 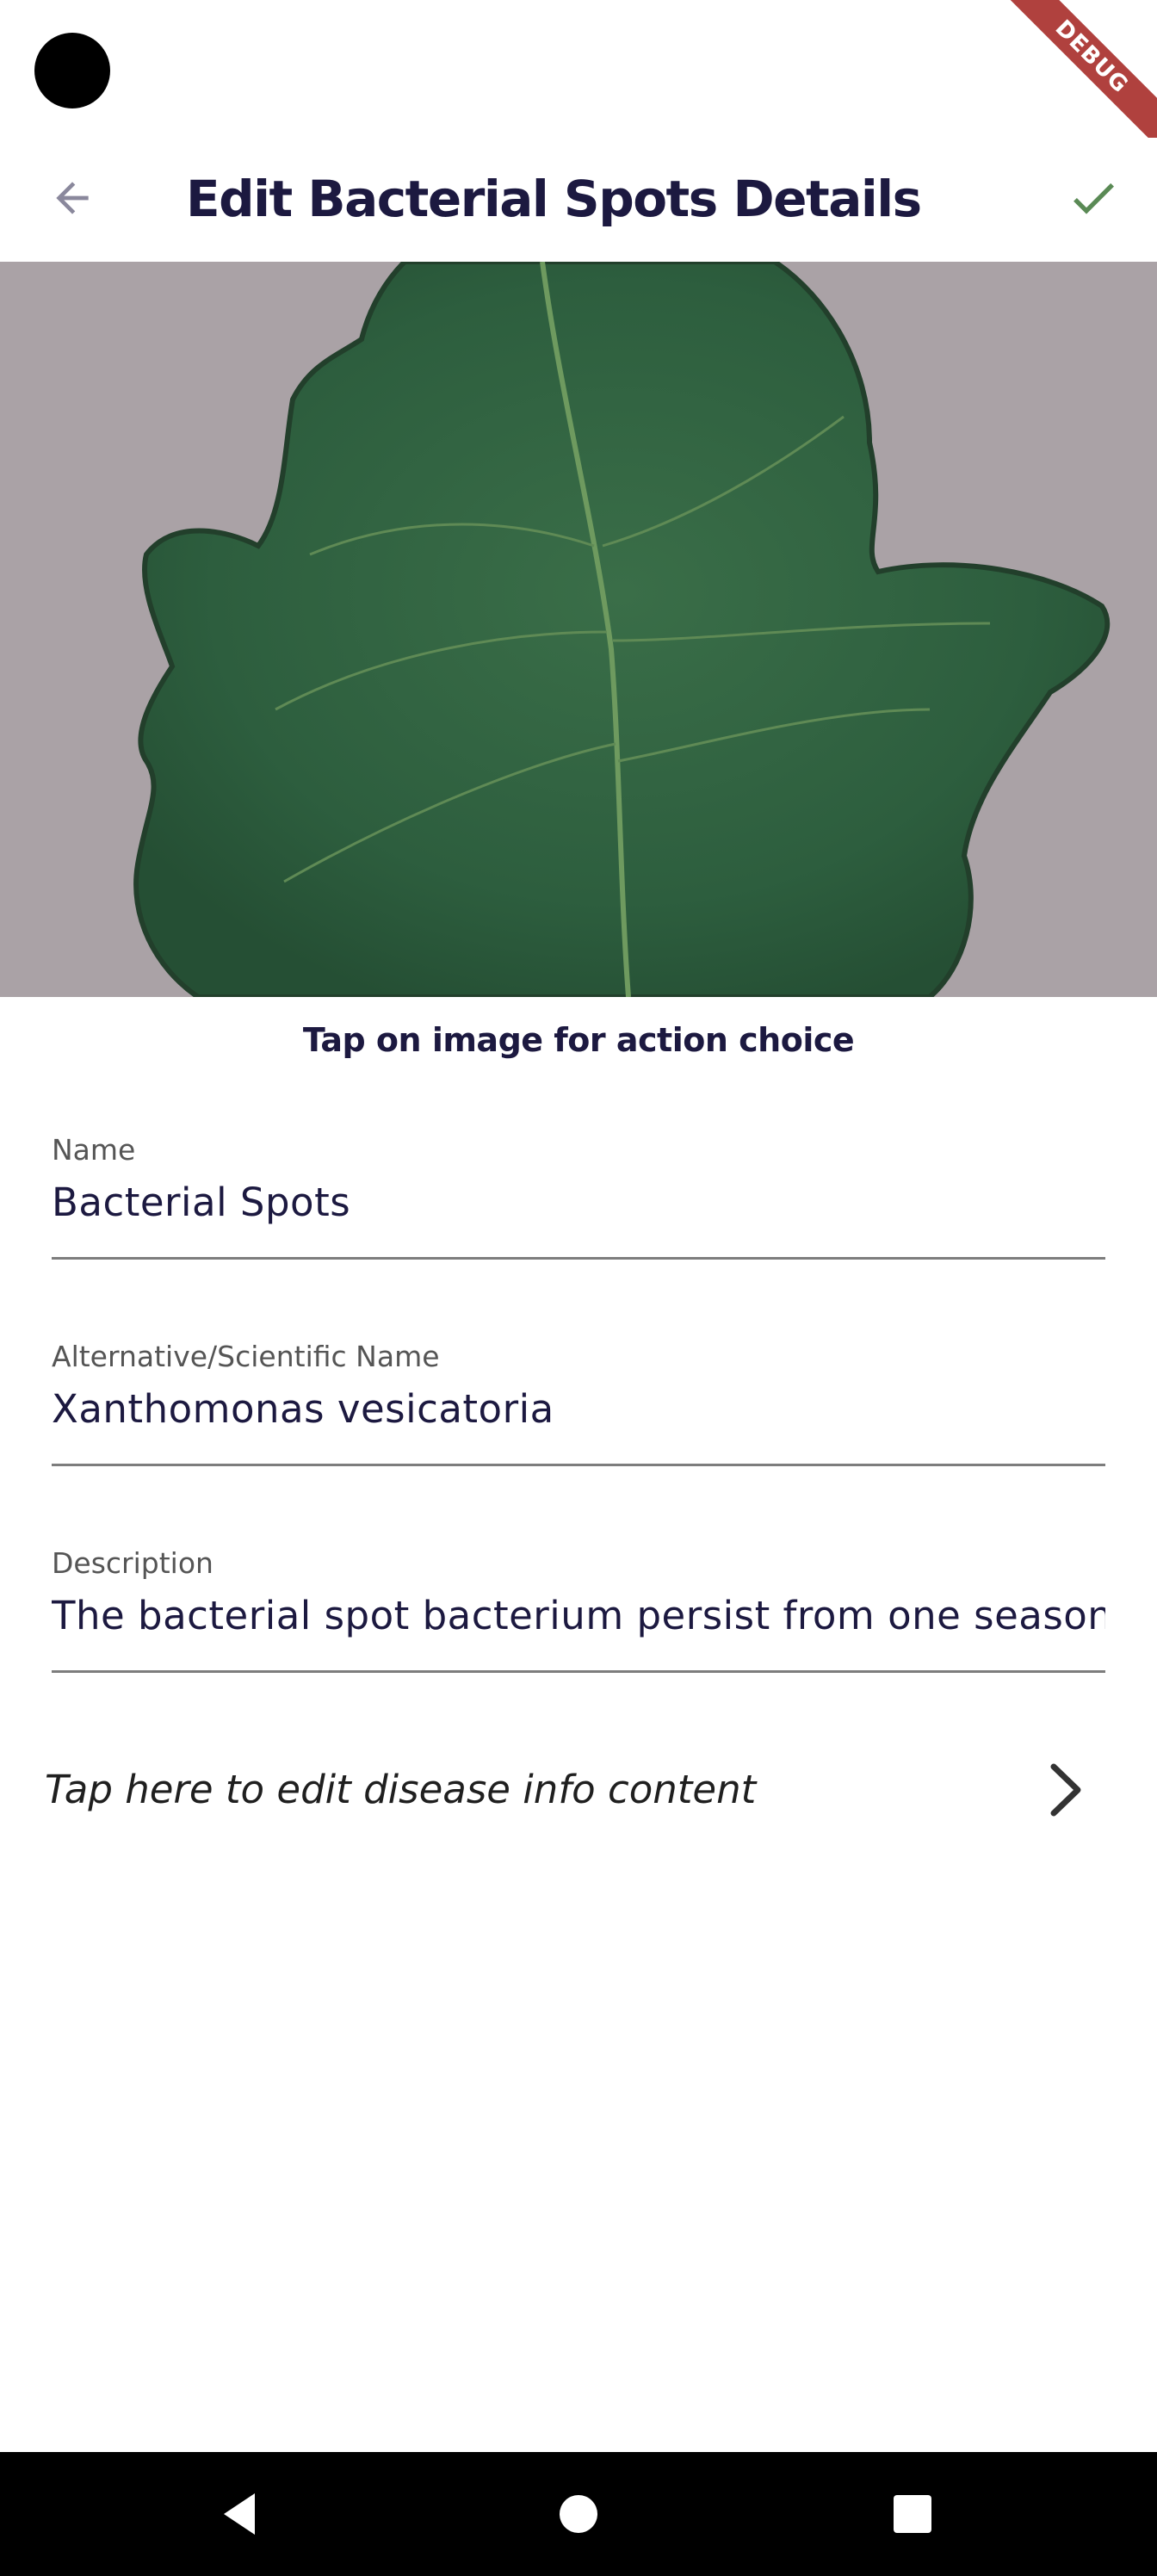 I want to click on nav-back-button, so click(x=241, y=2514).